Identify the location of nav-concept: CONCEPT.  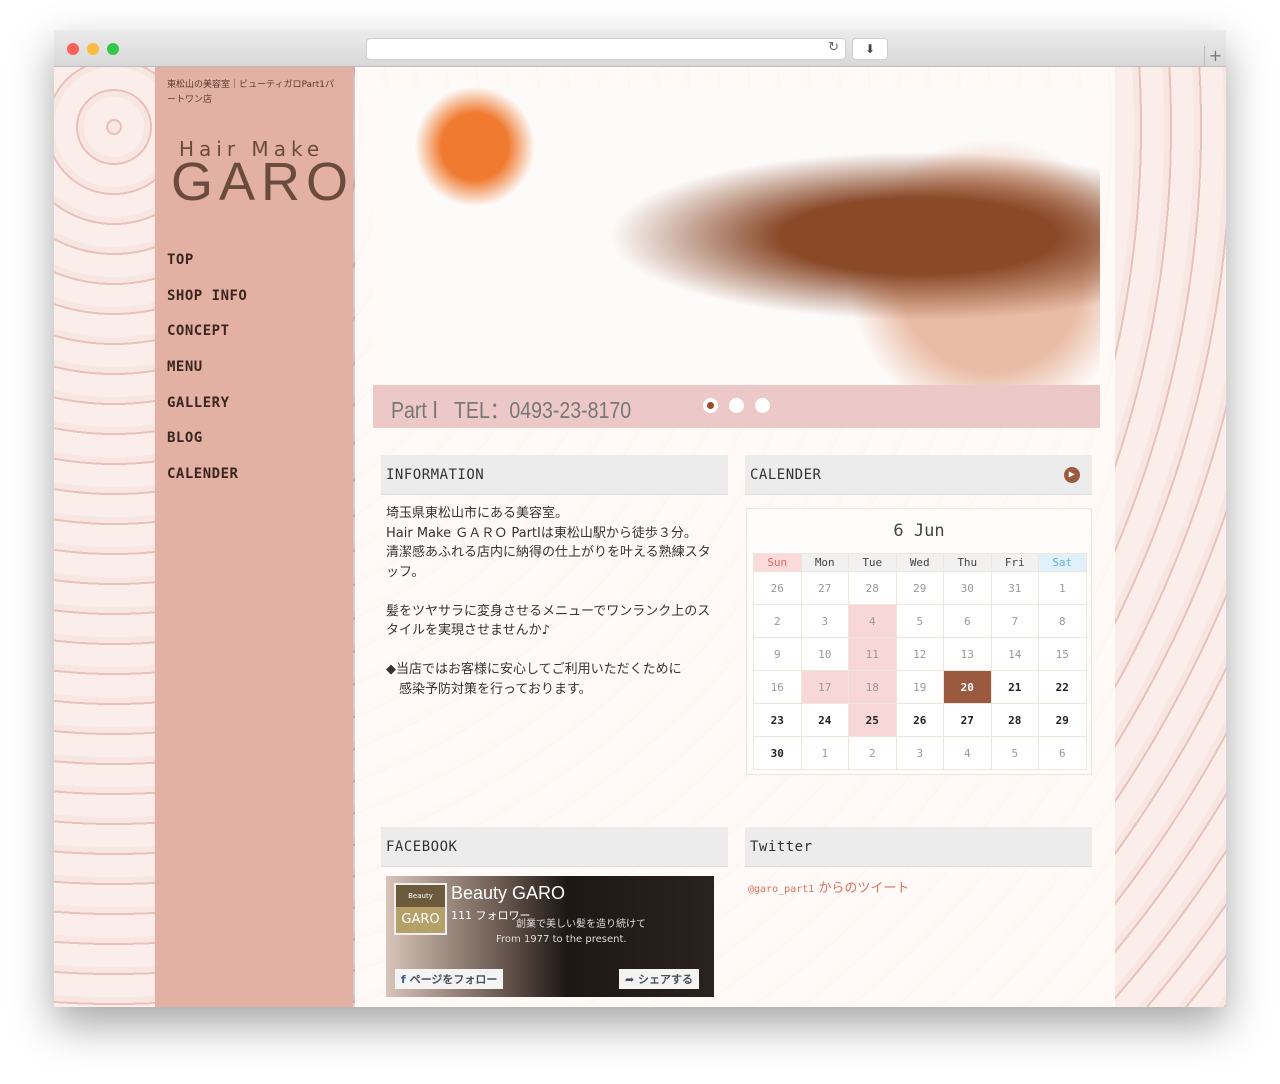
(207, 341).